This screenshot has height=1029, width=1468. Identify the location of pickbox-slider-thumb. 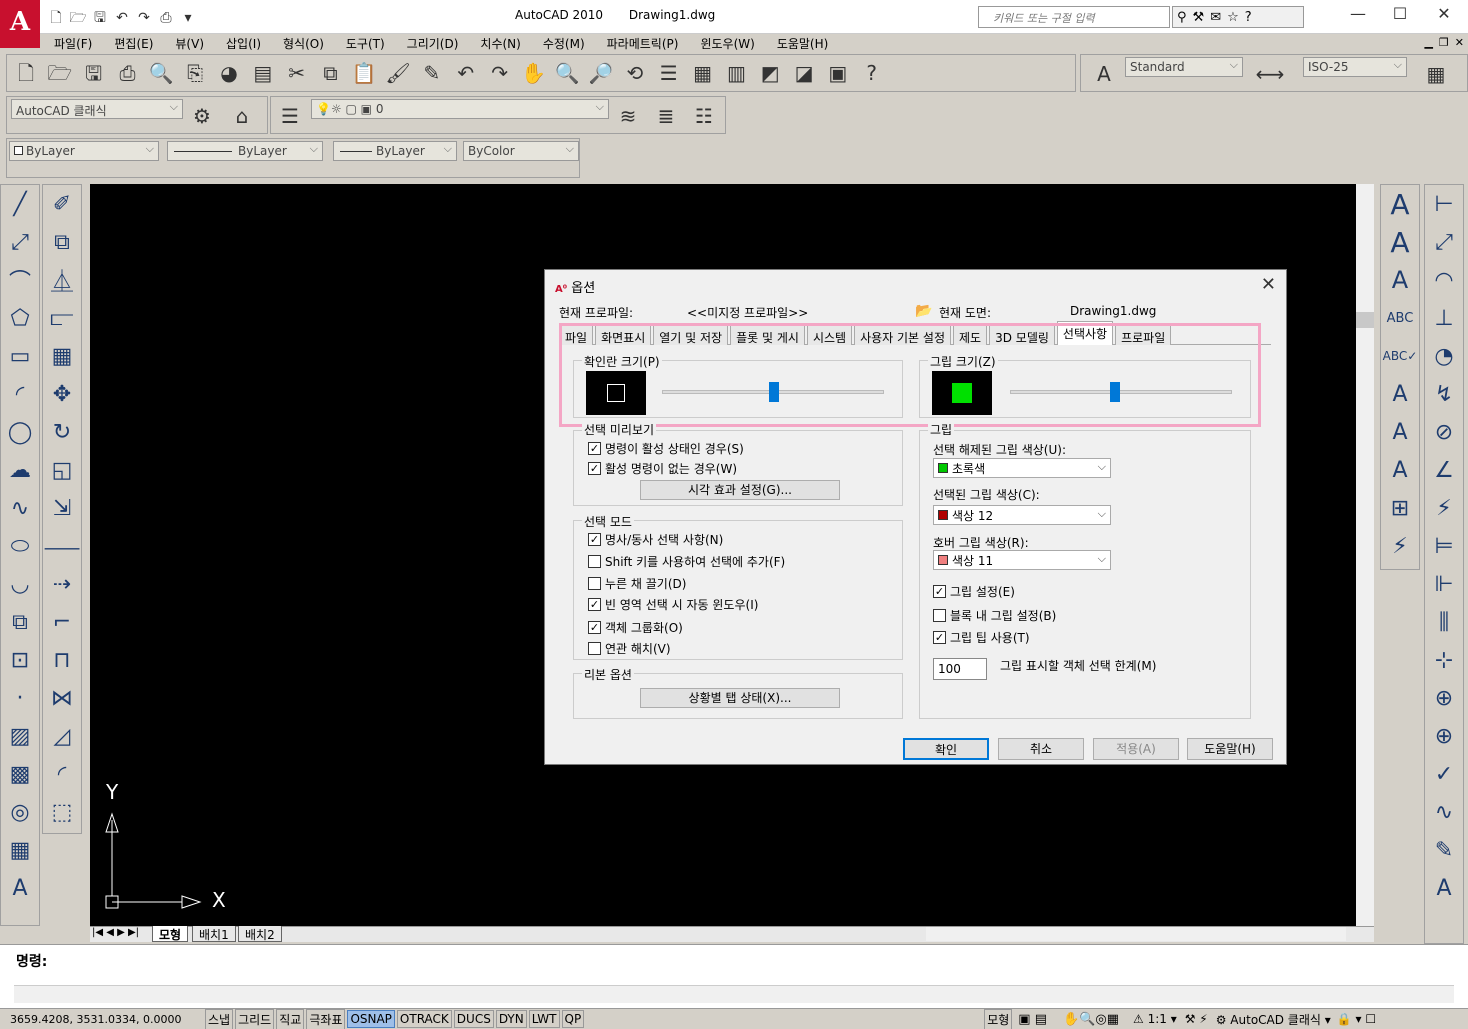
(774, 392).